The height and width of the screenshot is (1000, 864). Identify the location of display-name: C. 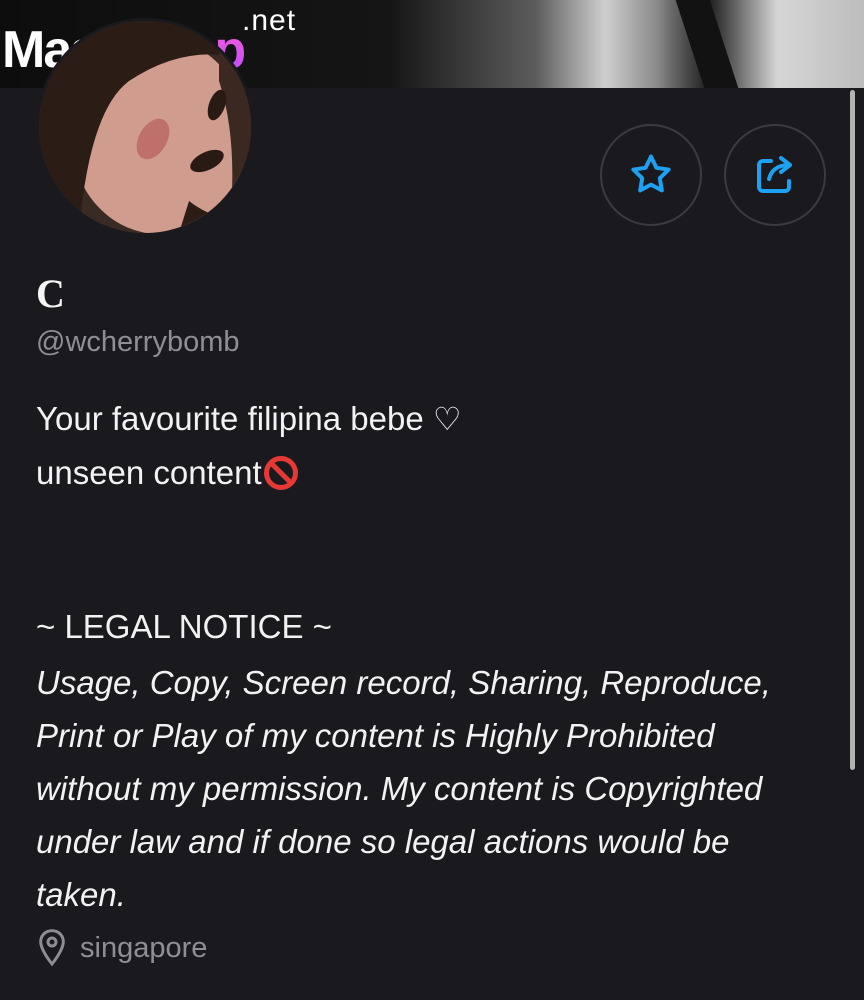
(50, 293).